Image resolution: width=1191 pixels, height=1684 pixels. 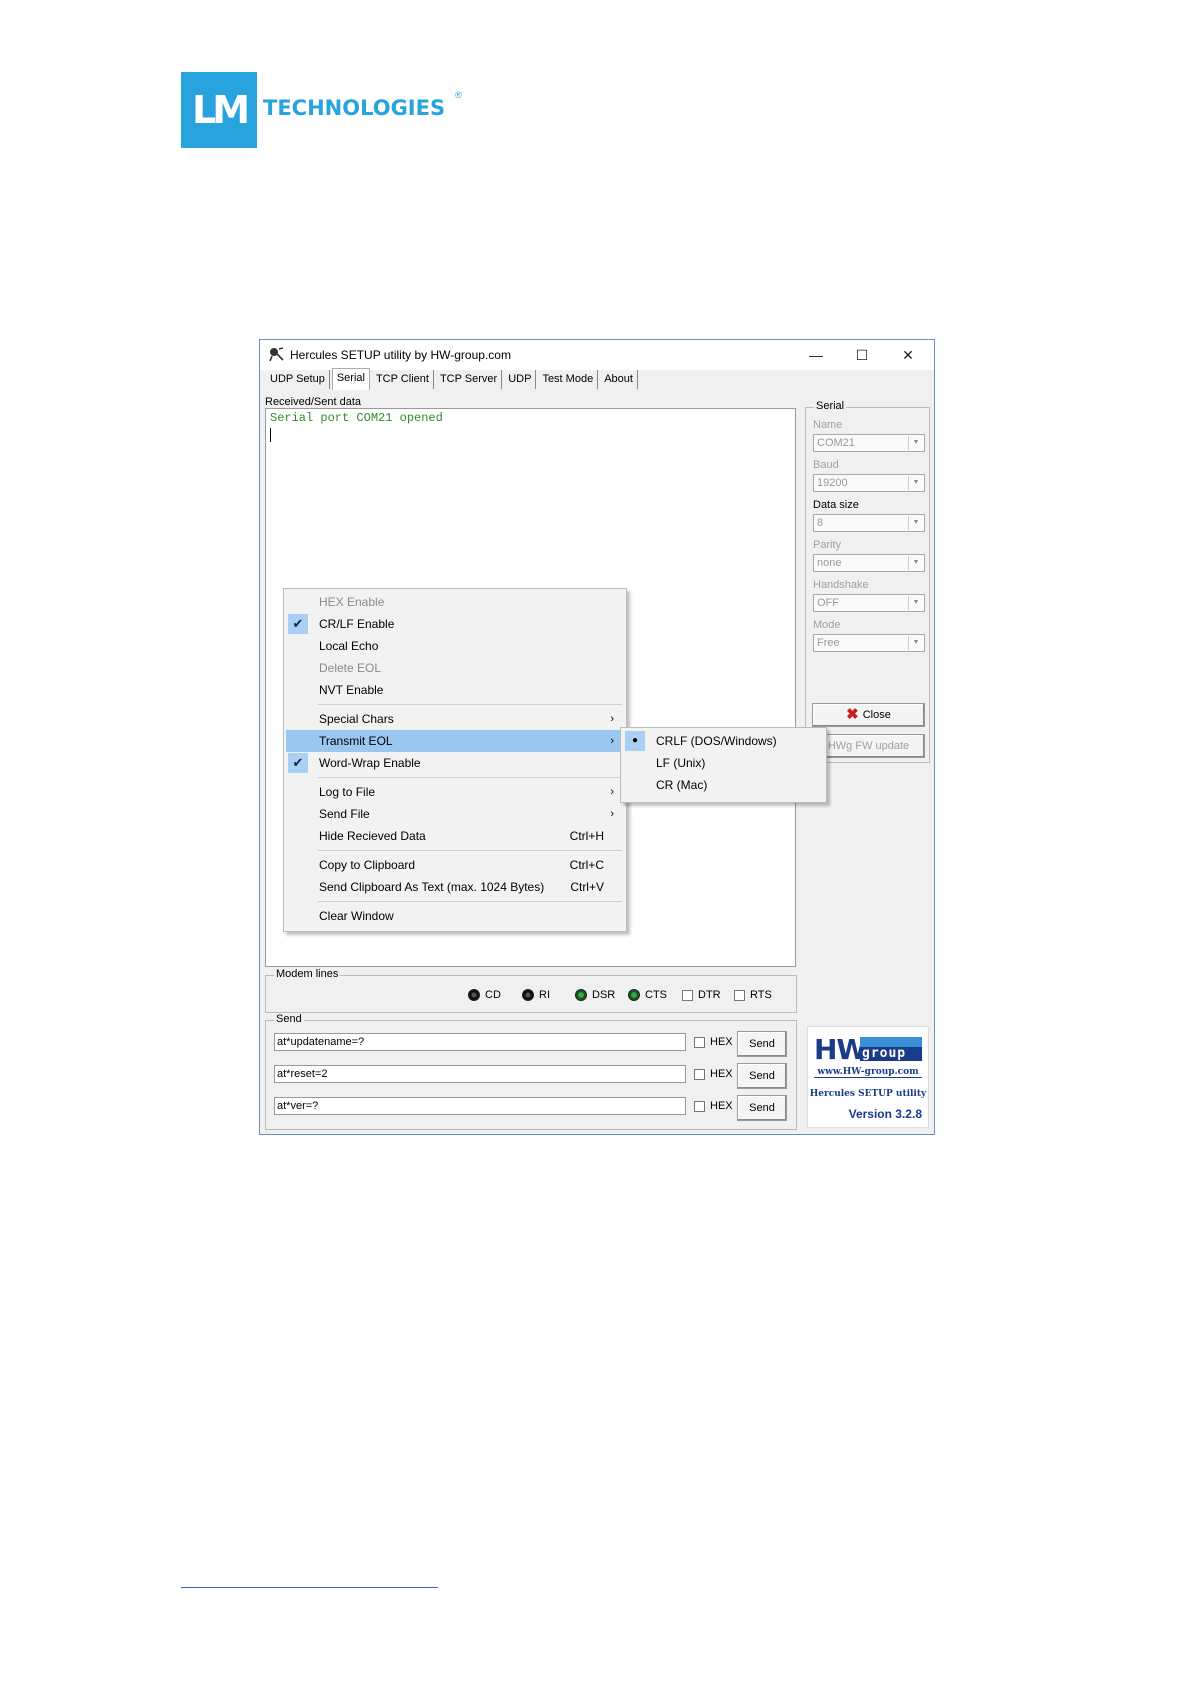 What do you see at coordinates (528, 995) in the screenshot?
I see `ri-led` at bounding box center [528, 995].